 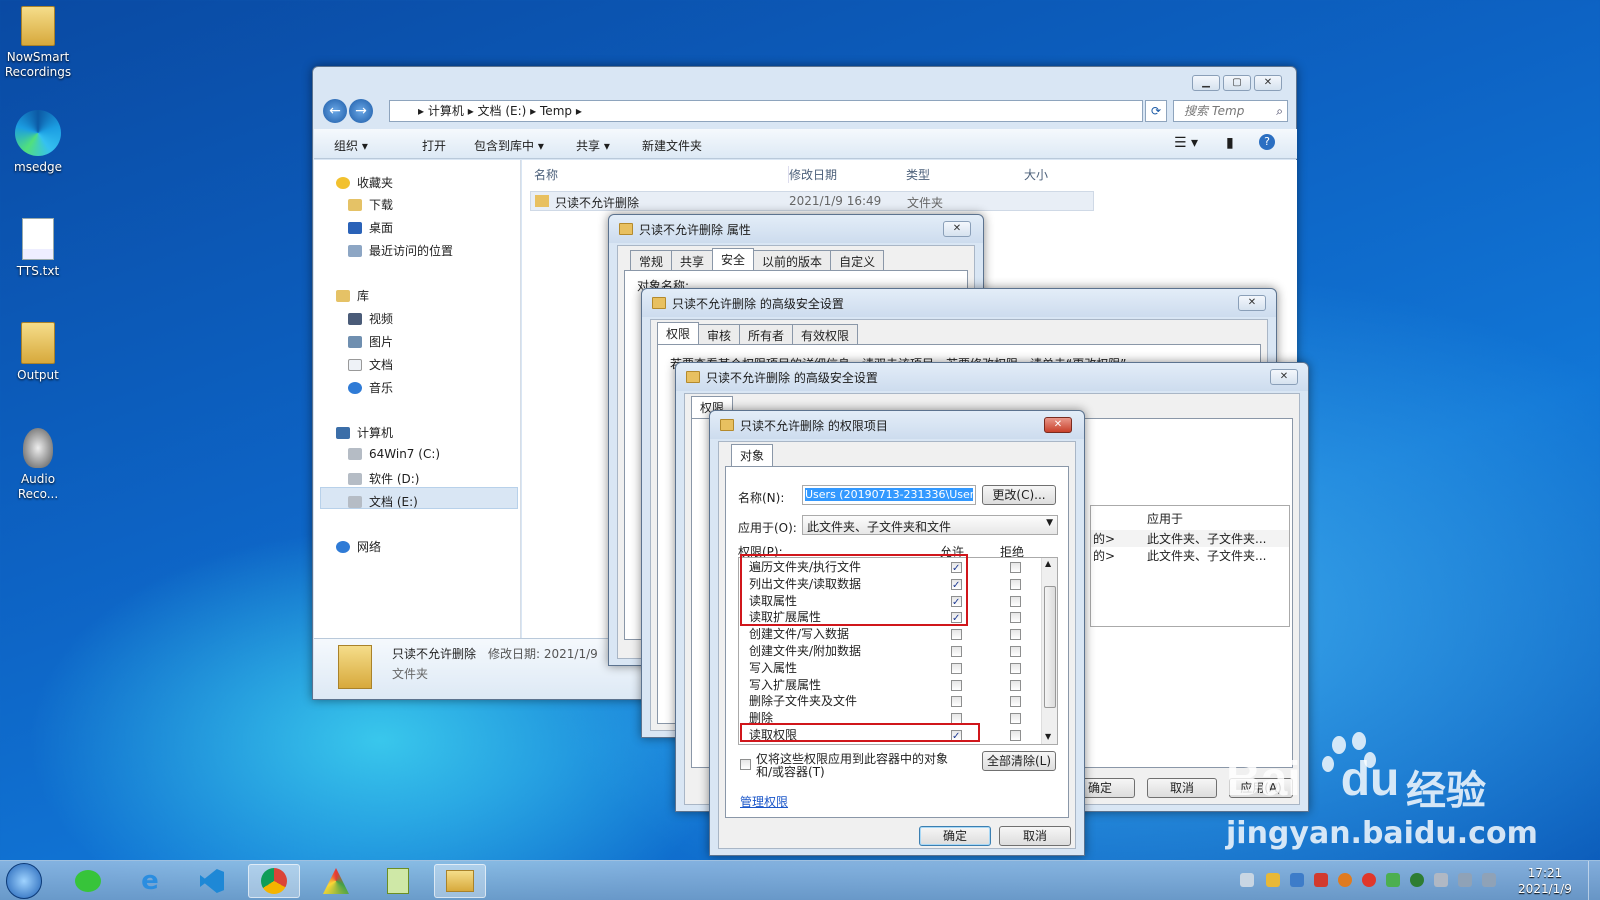 I want to click on nav-music: 音乐, so click(x=370, y=387).